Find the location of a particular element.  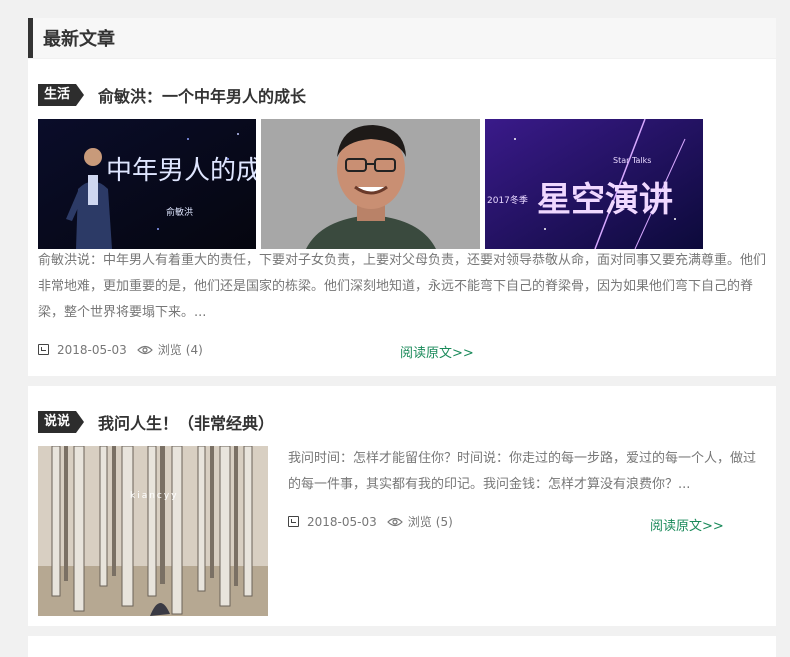

category-tag: 生活 is located at coordinates (61, 95).